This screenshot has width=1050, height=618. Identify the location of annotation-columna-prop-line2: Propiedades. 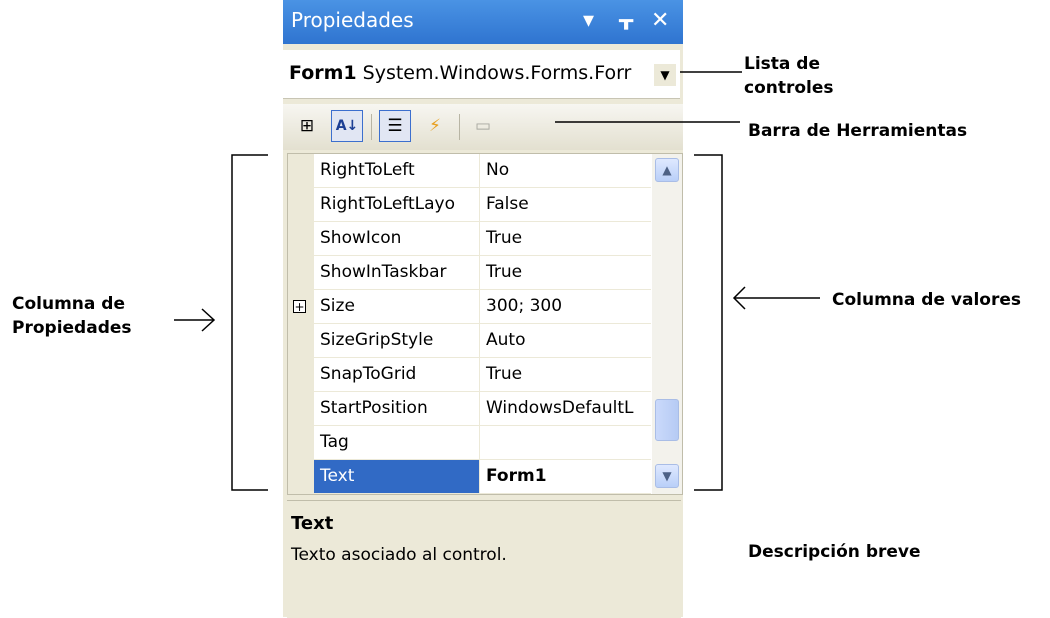
(72, 328).